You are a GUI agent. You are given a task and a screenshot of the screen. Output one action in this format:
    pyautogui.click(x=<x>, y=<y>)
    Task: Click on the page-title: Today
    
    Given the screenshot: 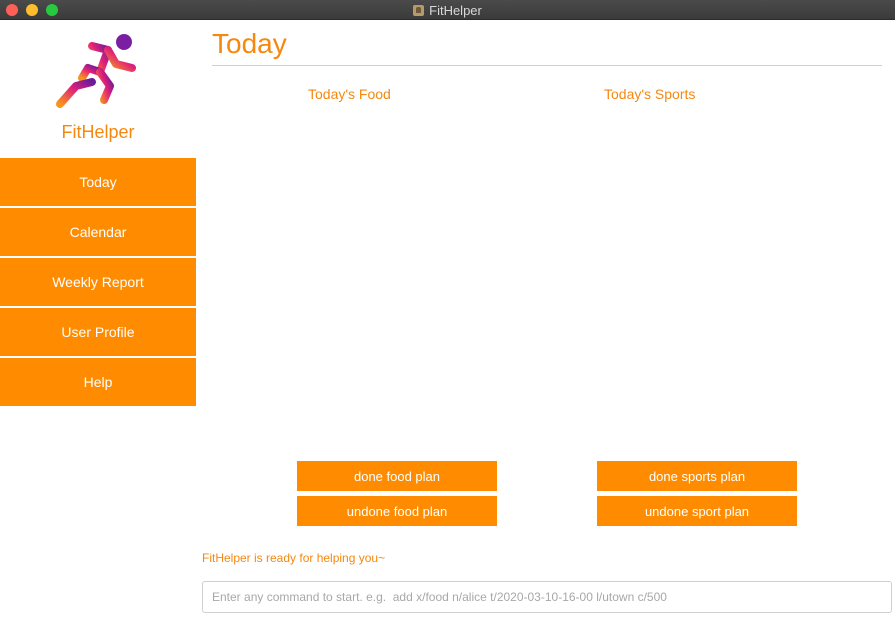 What is the action you would take?
    pyautogui.click(x=249, y=43)
    